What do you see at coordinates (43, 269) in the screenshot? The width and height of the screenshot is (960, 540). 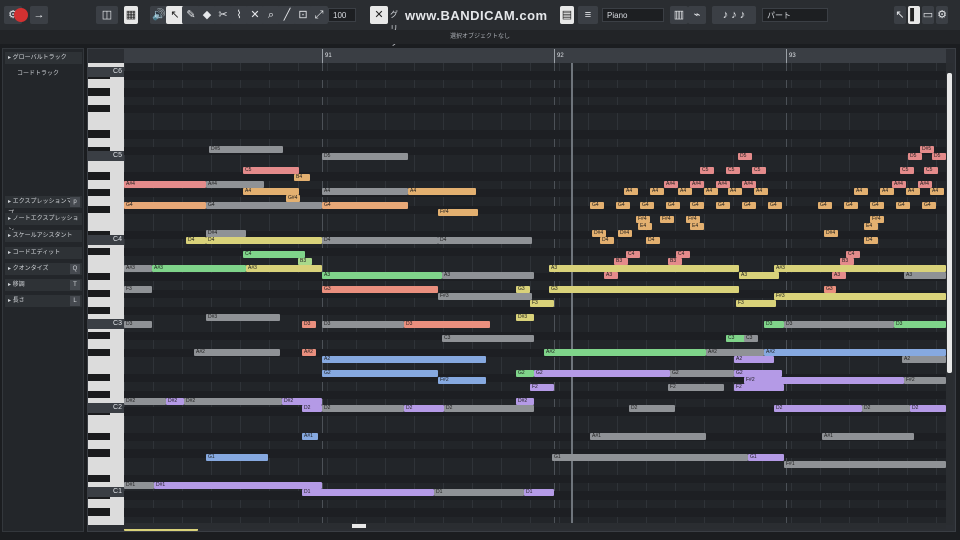 I see `inspector-section: ▸ クオンタイズ Q` at bounding box center [43, 269].